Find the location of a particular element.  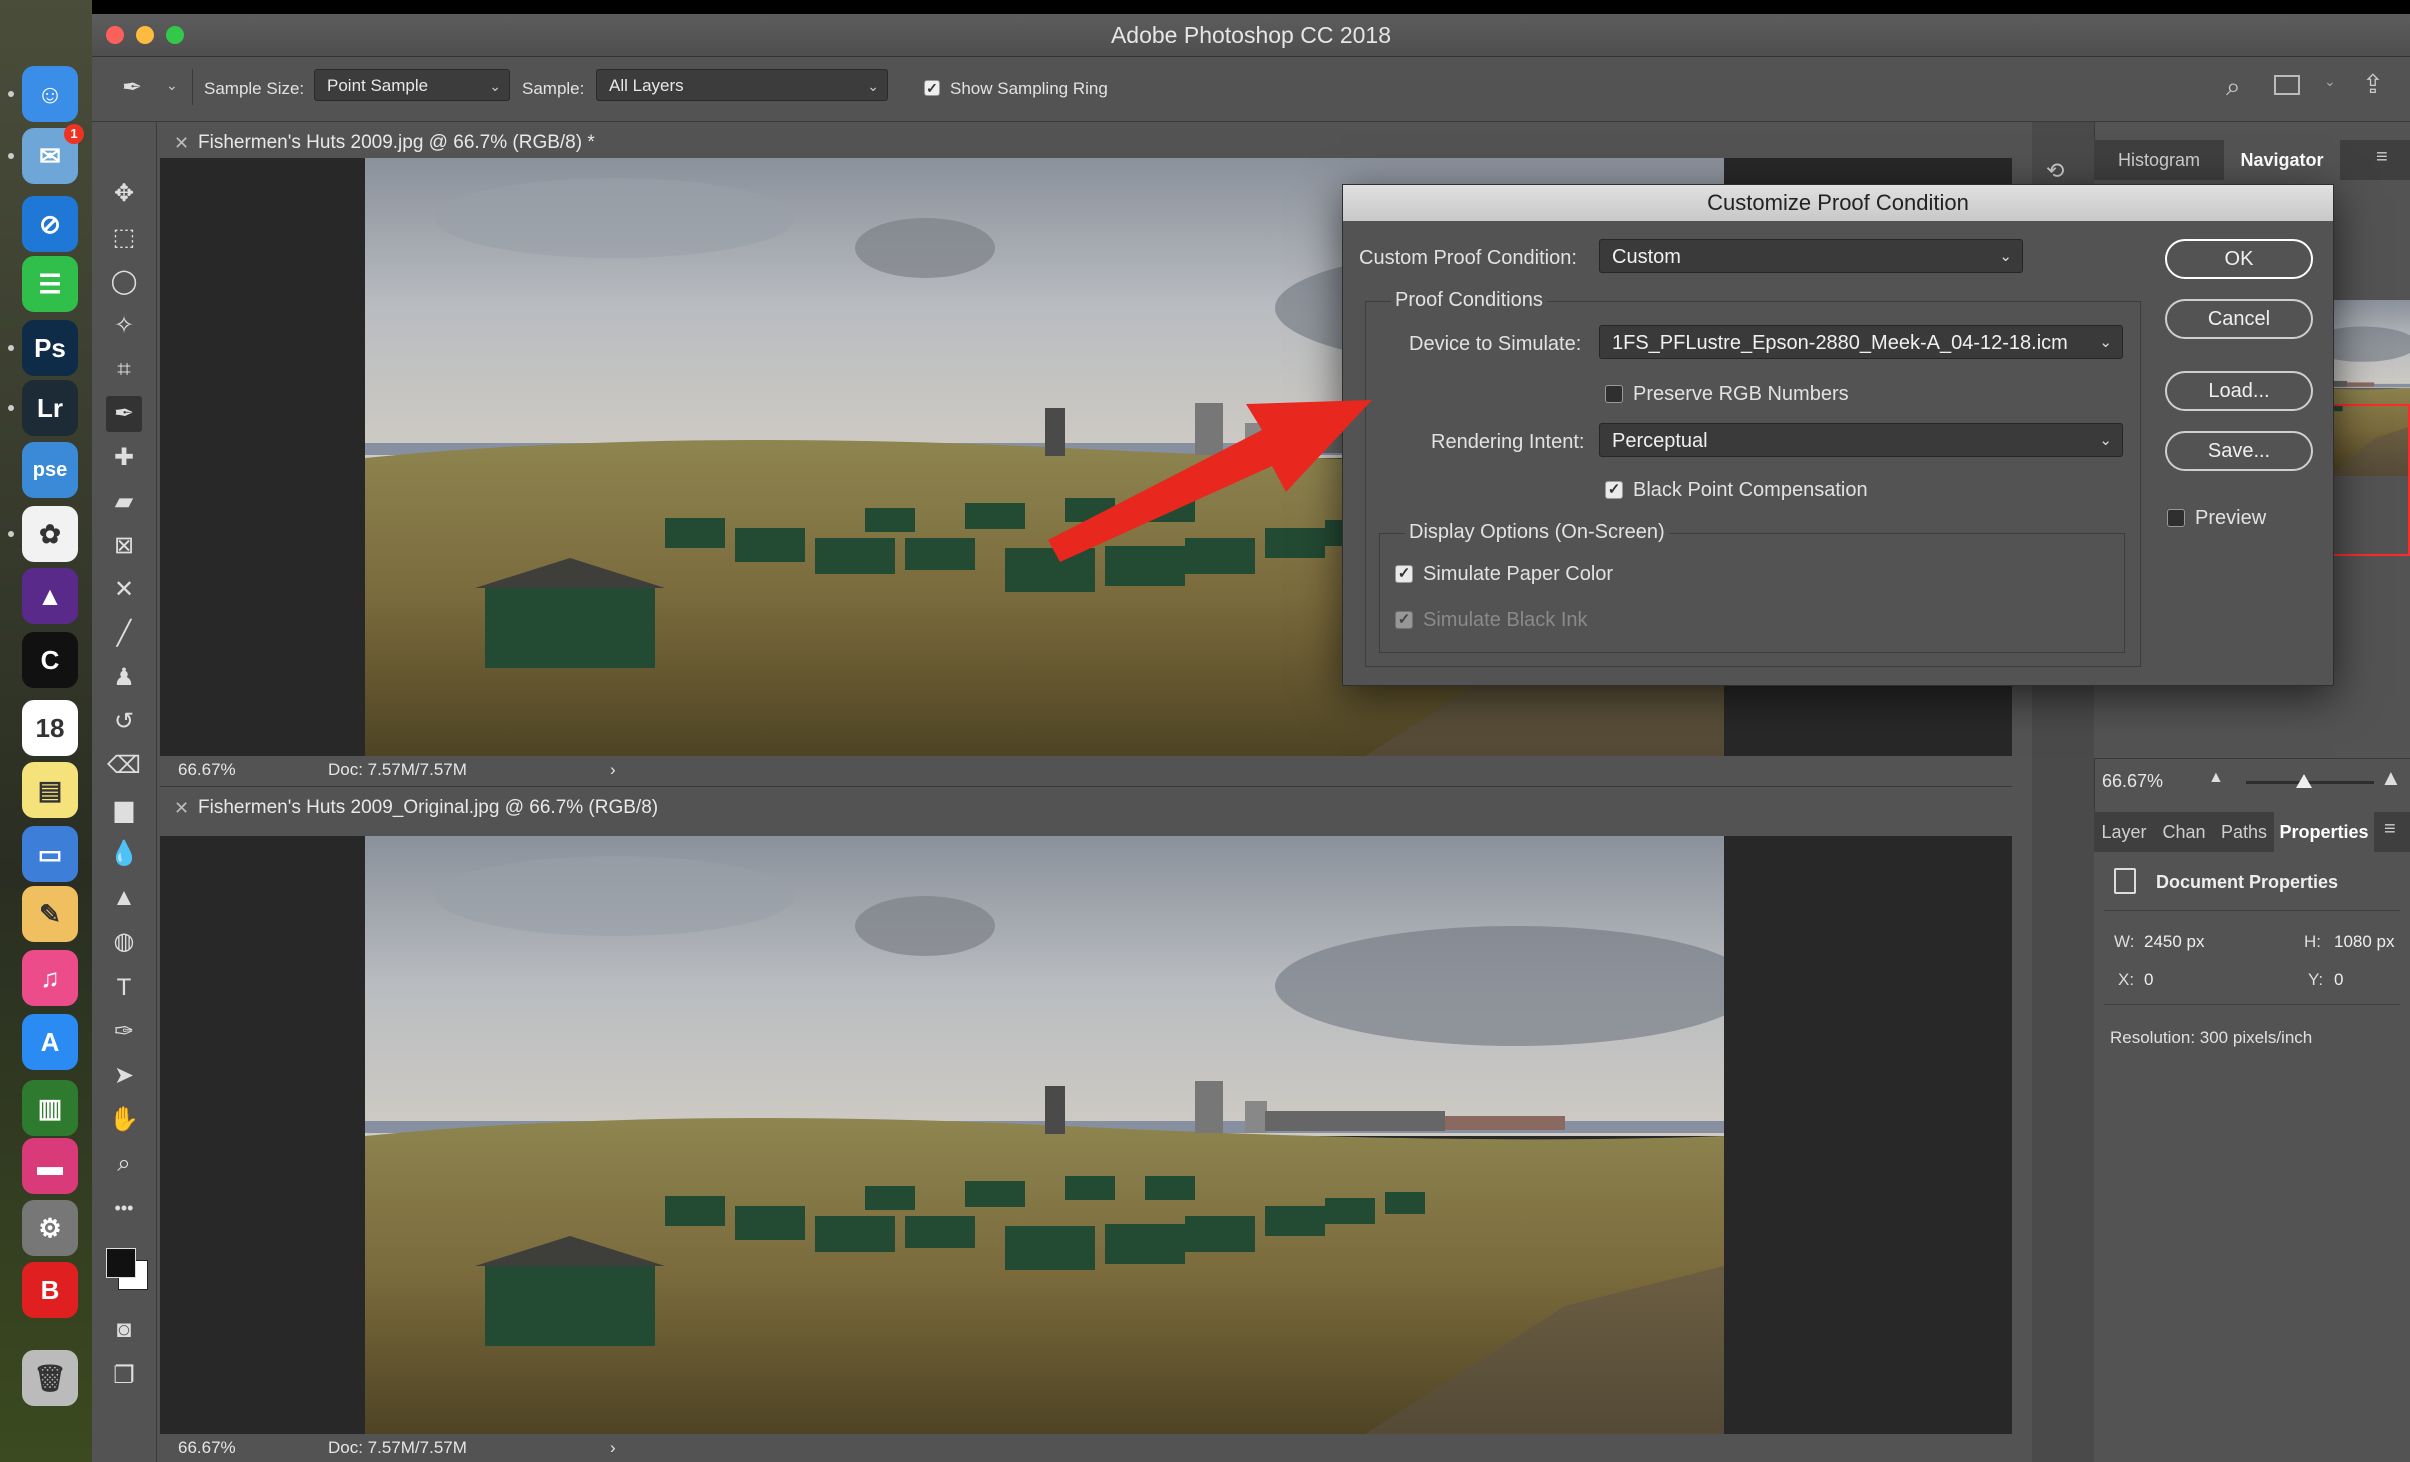

annotation-arrow is located at coordinates (1210, 481).